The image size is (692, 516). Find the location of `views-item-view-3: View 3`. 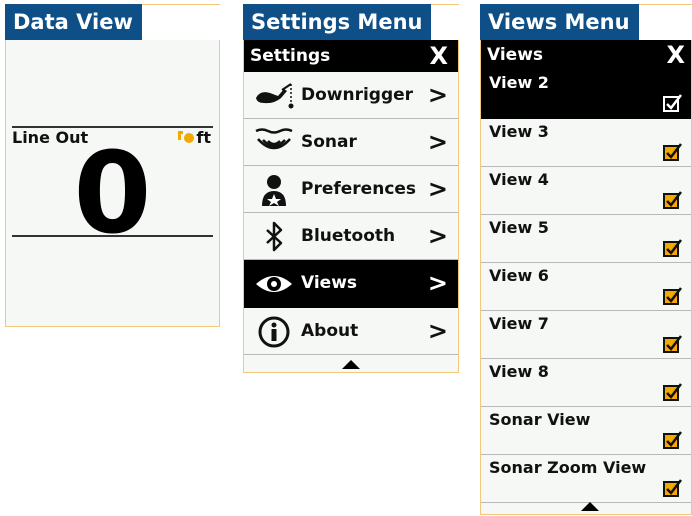

views-item-view-3: View 3 is located at coordinates (586, 143).